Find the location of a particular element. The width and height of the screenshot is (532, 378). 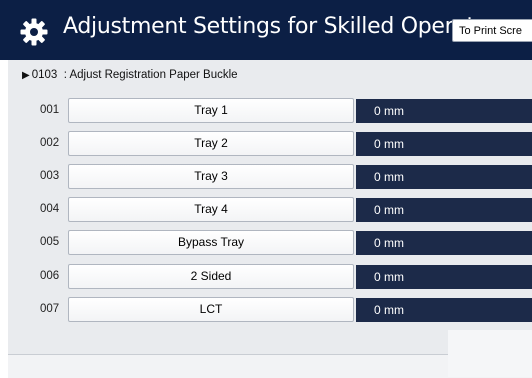

2-sided-button: 2 Sided is located at coordinates (211, 276).